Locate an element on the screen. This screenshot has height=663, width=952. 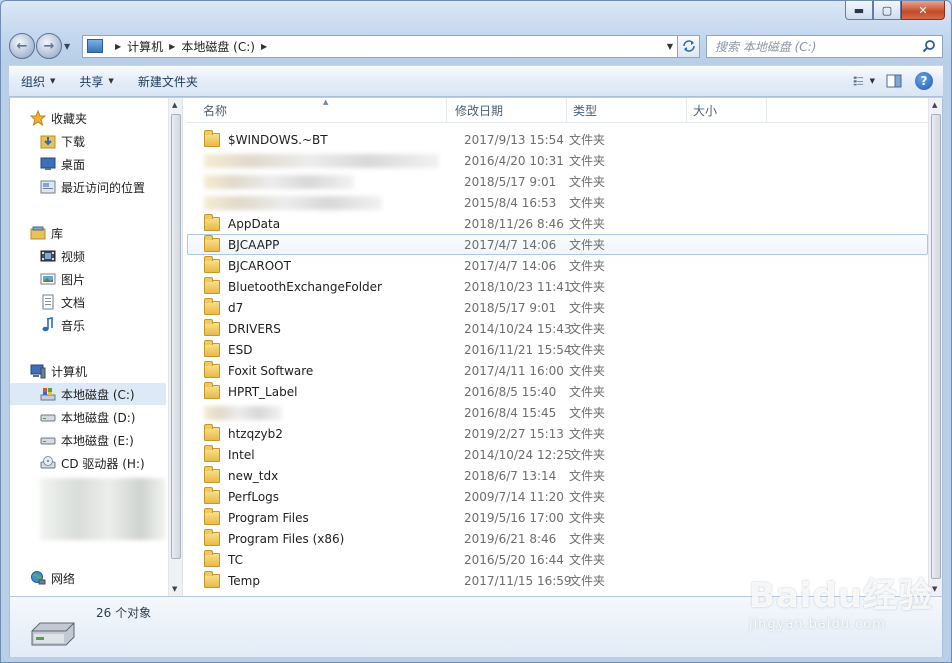
view-options-button: ▼ is located at coordinates (864, 81).